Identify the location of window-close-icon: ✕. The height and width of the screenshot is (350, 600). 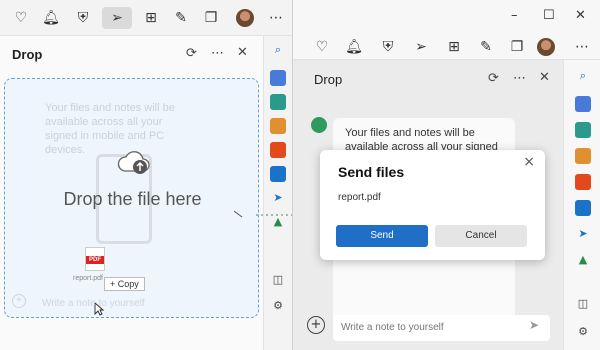
(580, 15).